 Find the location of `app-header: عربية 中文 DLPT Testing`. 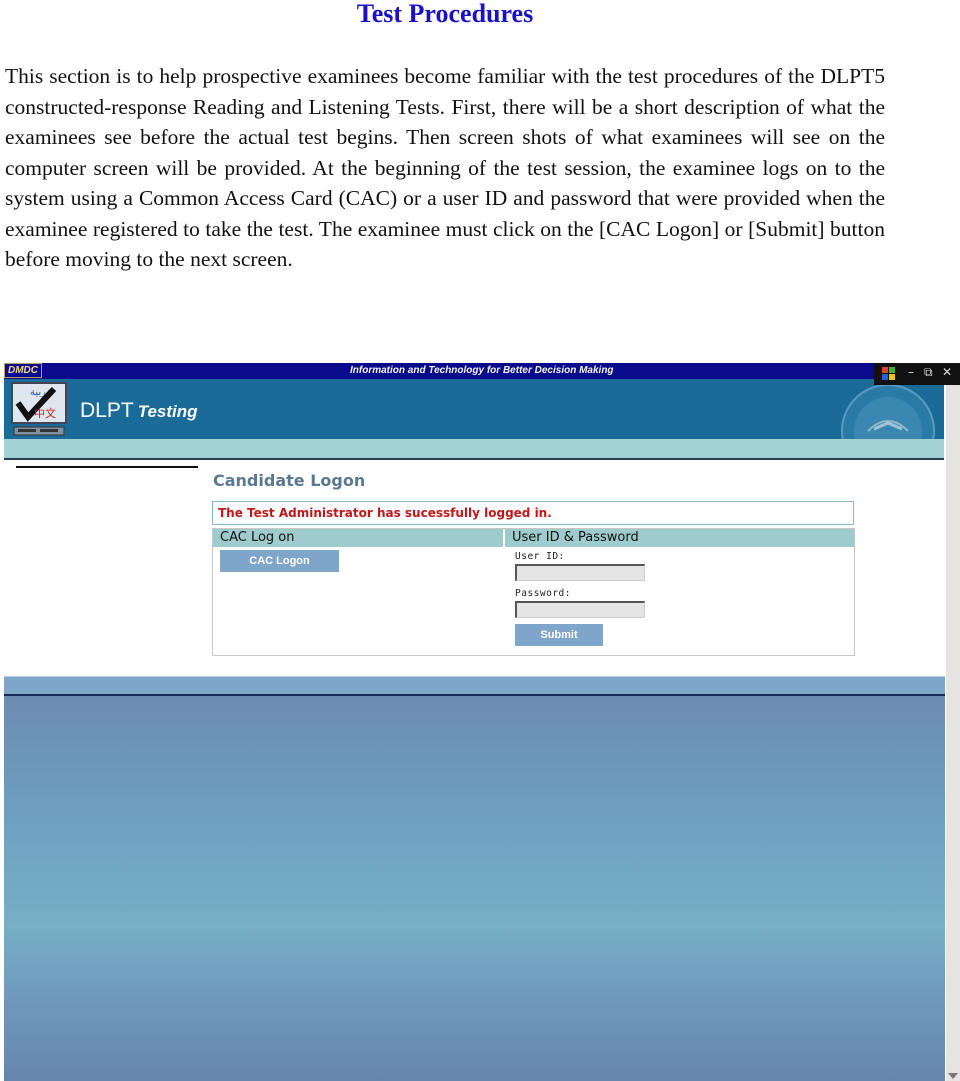

app-header: عربية 中文 DLPT Testing is located at coordinates (474, 409).